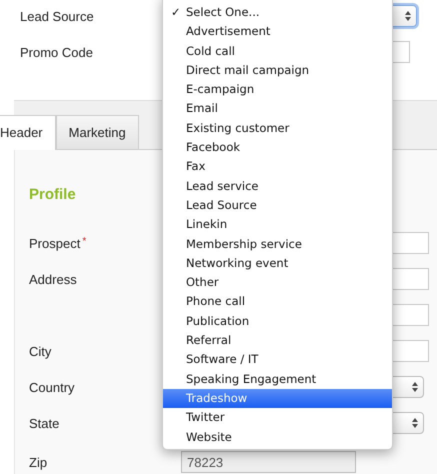  Describe the element at coordinates (277, 109) in the screenshot. I see `menu-item: Email` at that location.